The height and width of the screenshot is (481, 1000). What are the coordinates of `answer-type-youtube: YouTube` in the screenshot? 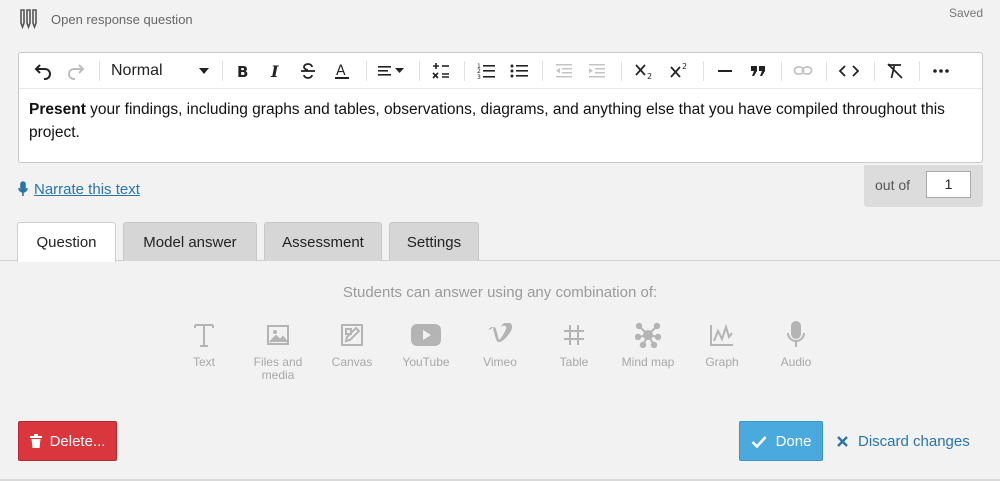 It's located at (426, 344).